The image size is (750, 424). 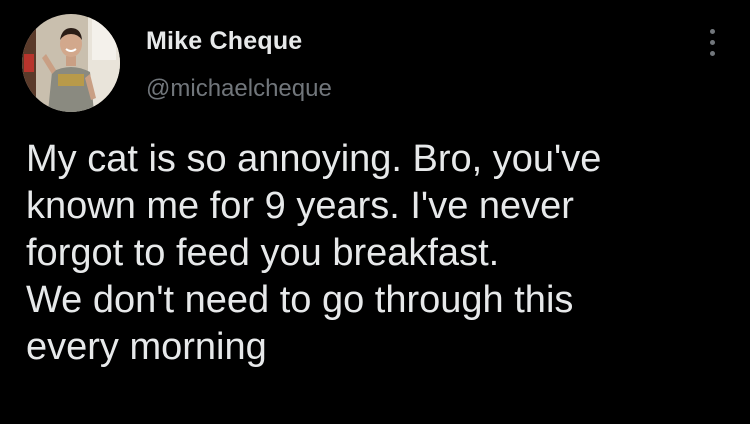 I want to click on author-handle: @michaelcheque, so click(x=239, y=89).